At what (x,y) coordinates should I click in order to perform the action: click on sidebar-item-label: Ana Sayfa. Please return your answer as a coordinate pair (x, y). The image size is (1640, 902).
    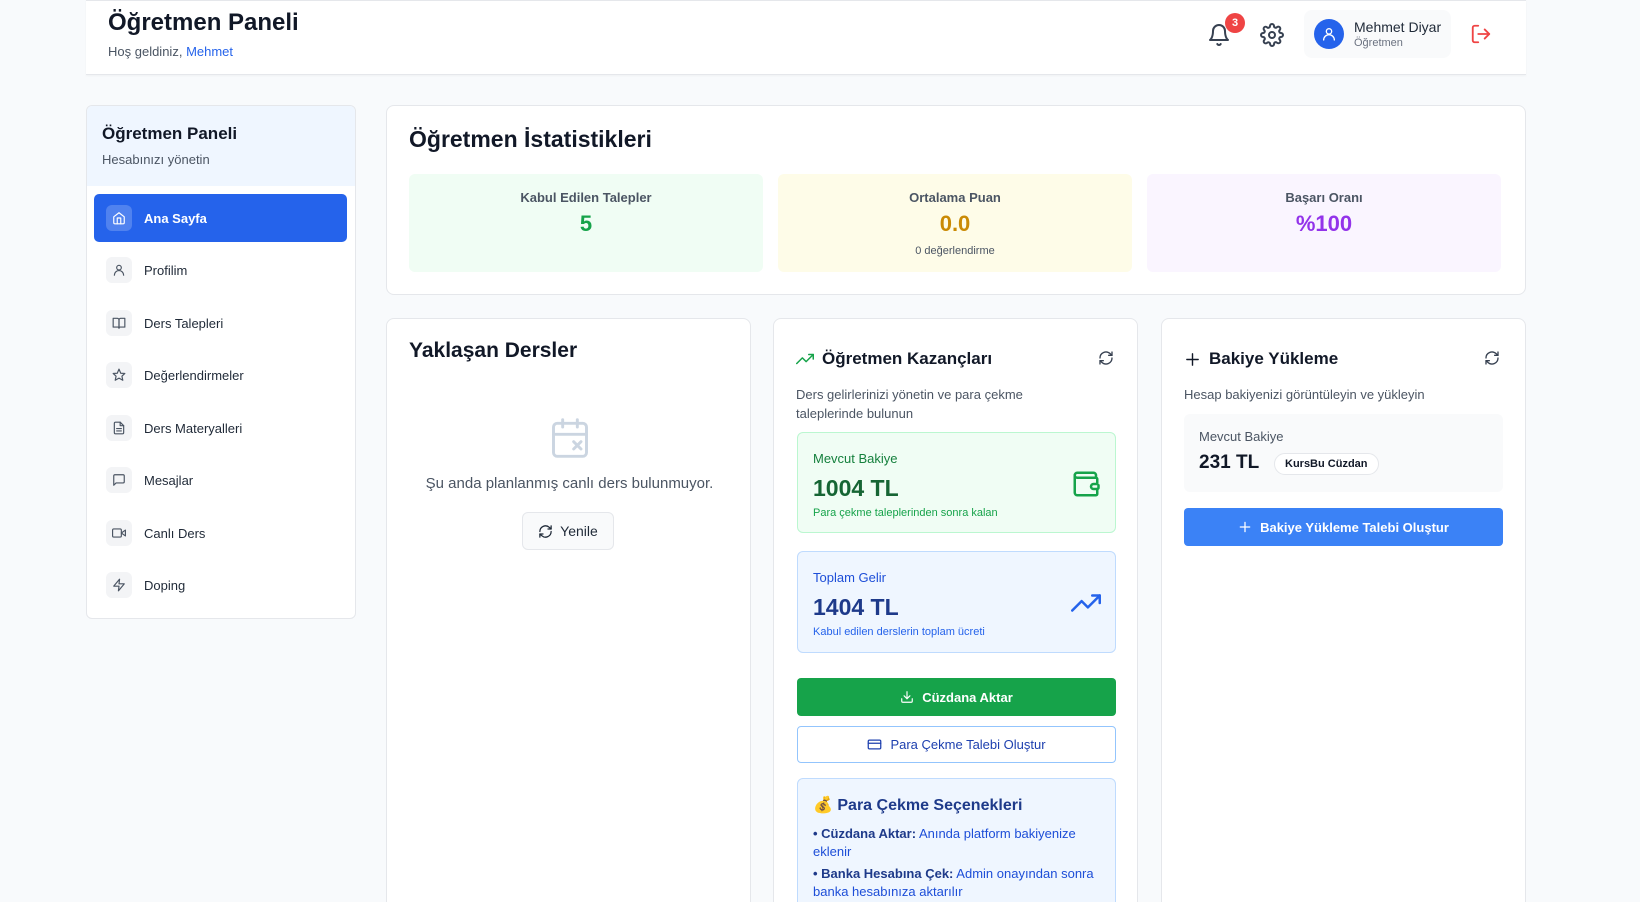
    Looking at the image, I should click on (175, 218).